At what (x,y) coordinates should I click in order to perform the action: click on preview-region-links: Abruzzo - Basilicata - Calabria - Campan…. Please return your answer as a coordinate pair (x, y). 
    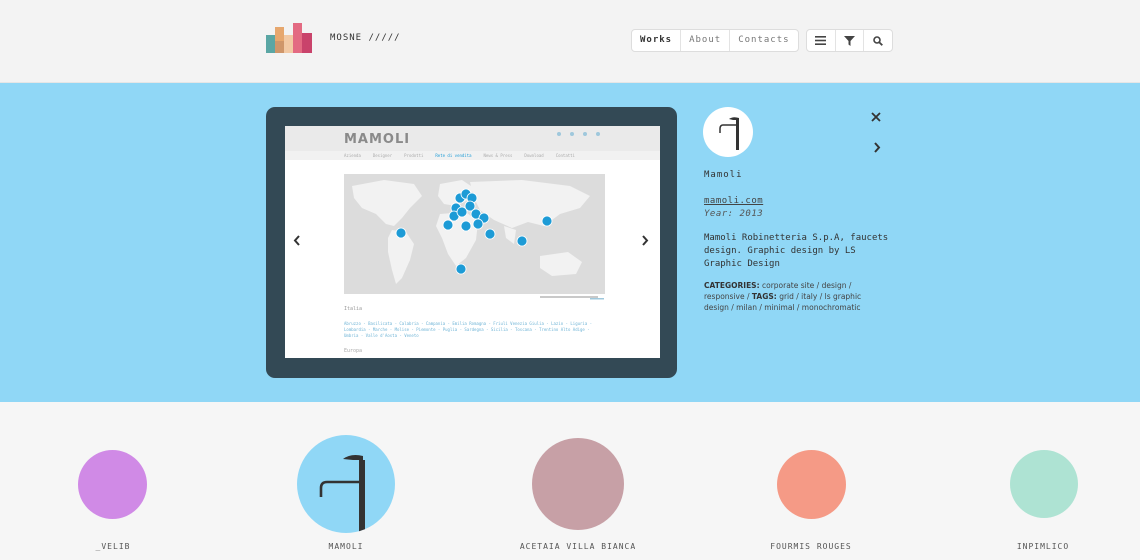
    Looking at the image, I should click on (468, 329).